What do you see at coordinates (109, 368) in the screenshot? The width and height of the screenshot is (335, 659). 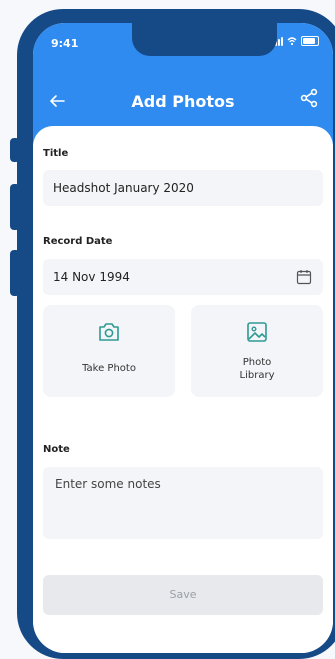 I see `take-photo-label: Take Photo` at bounding box center [109, 368].